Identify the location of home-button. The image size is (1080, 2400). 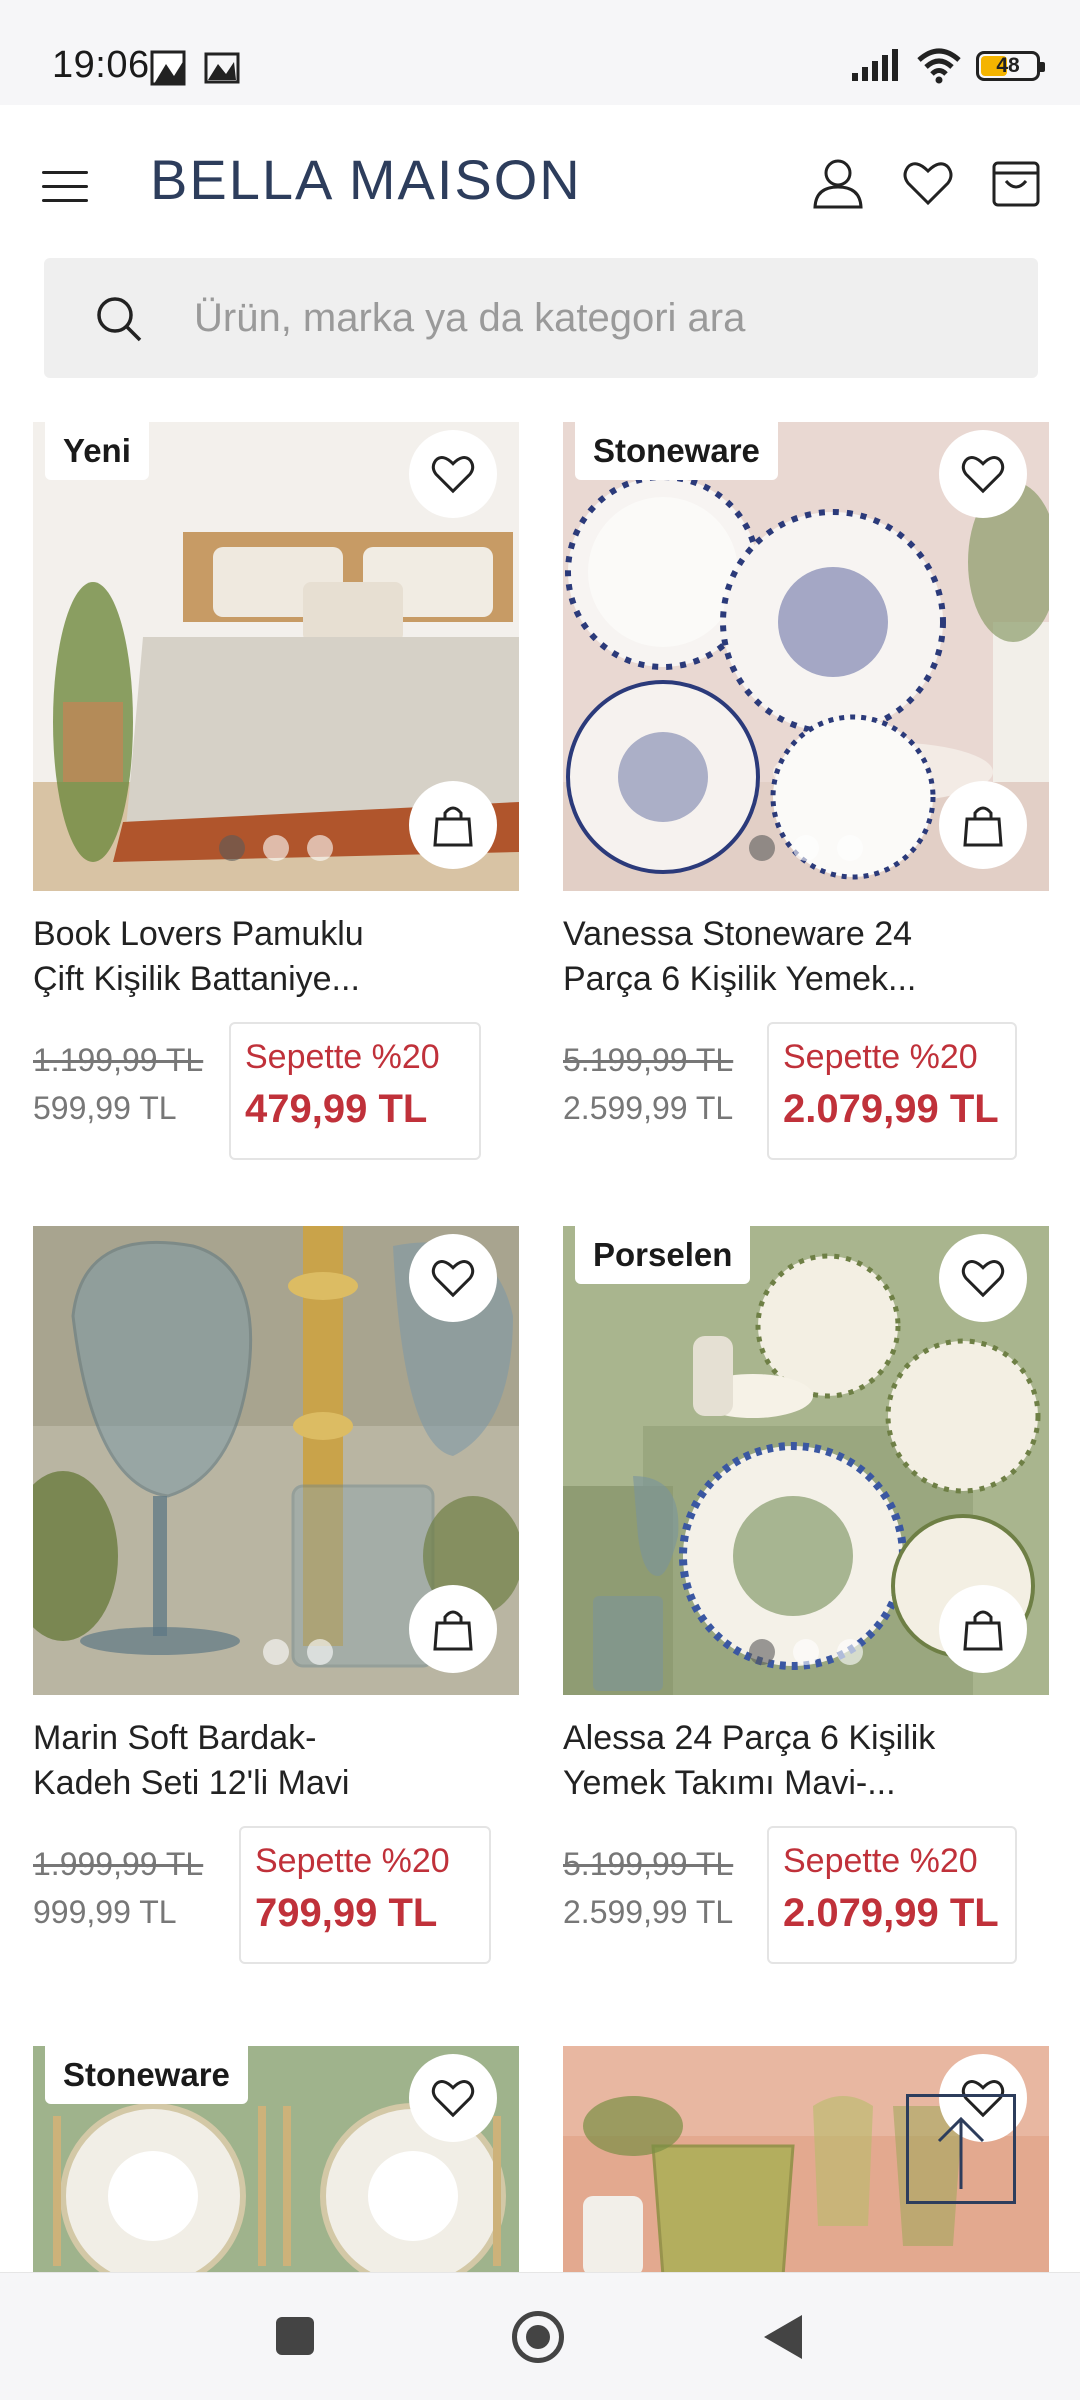
(538, 2337).